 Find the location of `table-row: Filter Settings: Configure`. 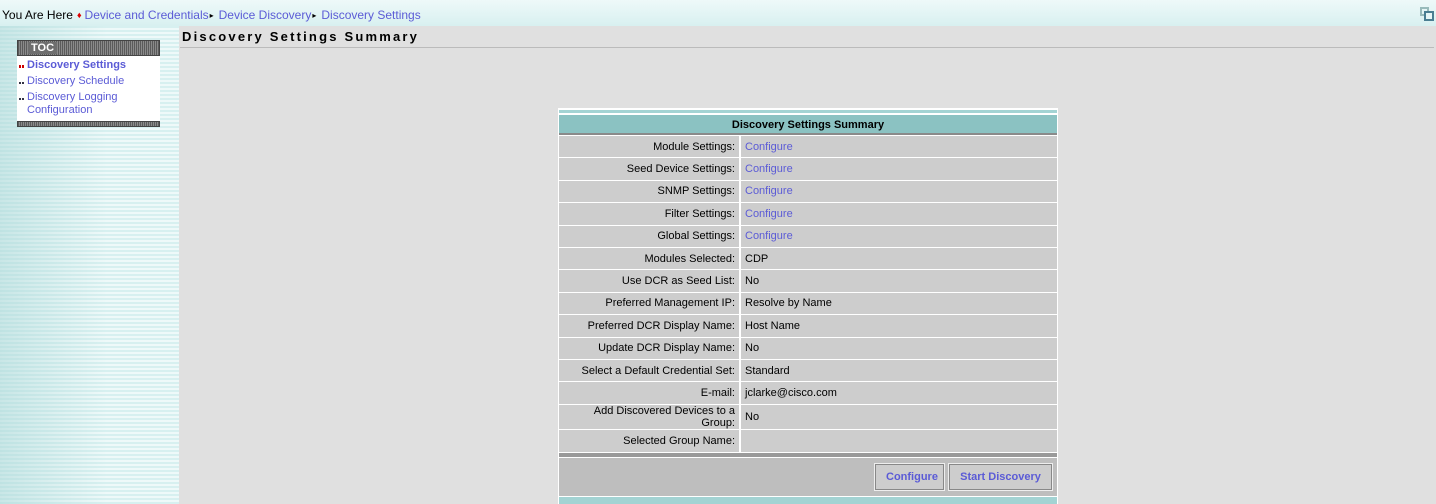

table-row: Filter Settings: Configure is located at coordinates (808, 214).